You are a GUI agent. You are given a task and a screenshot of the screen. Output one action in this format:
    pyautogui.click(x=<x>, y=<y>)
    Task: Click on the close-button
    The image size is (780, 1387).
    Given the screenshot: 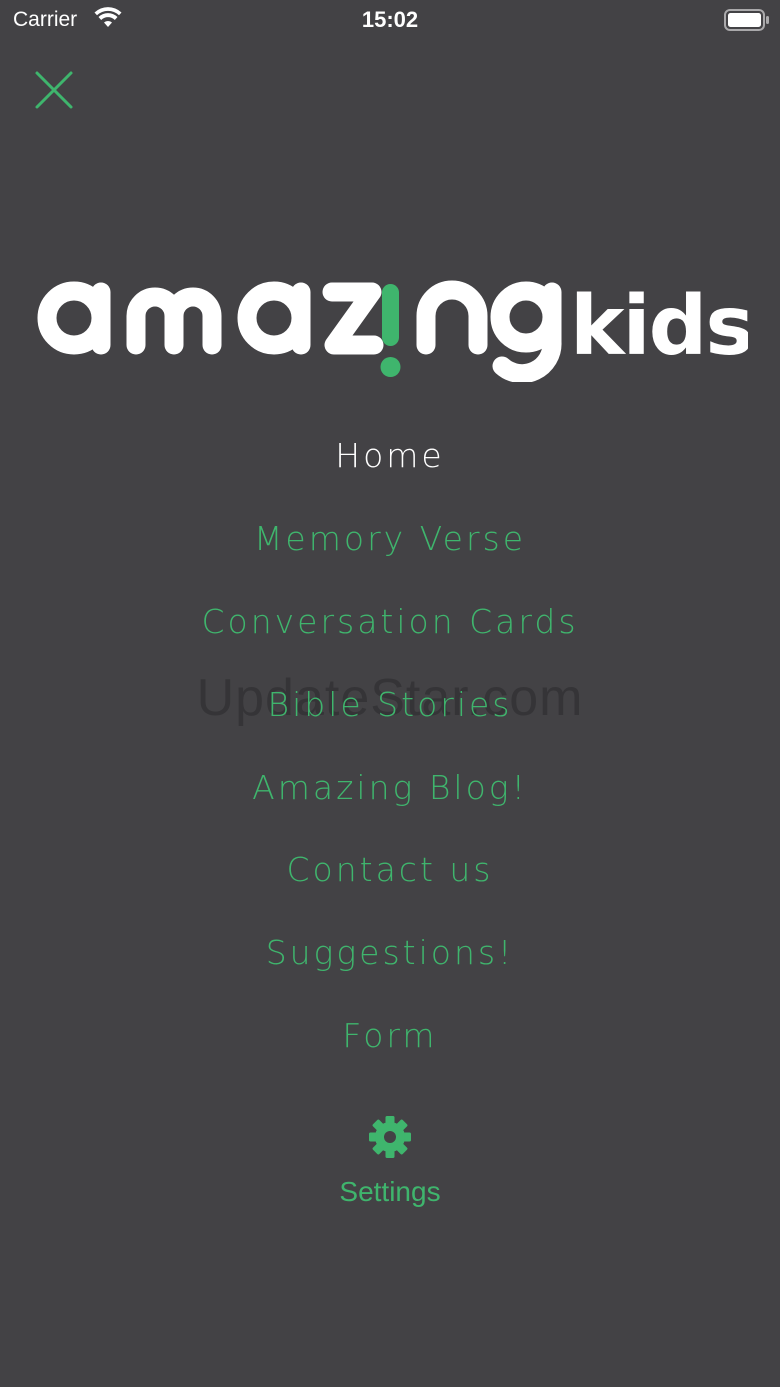 What is the action you would take?
    pyautogui.click(x=54, y=90)
    